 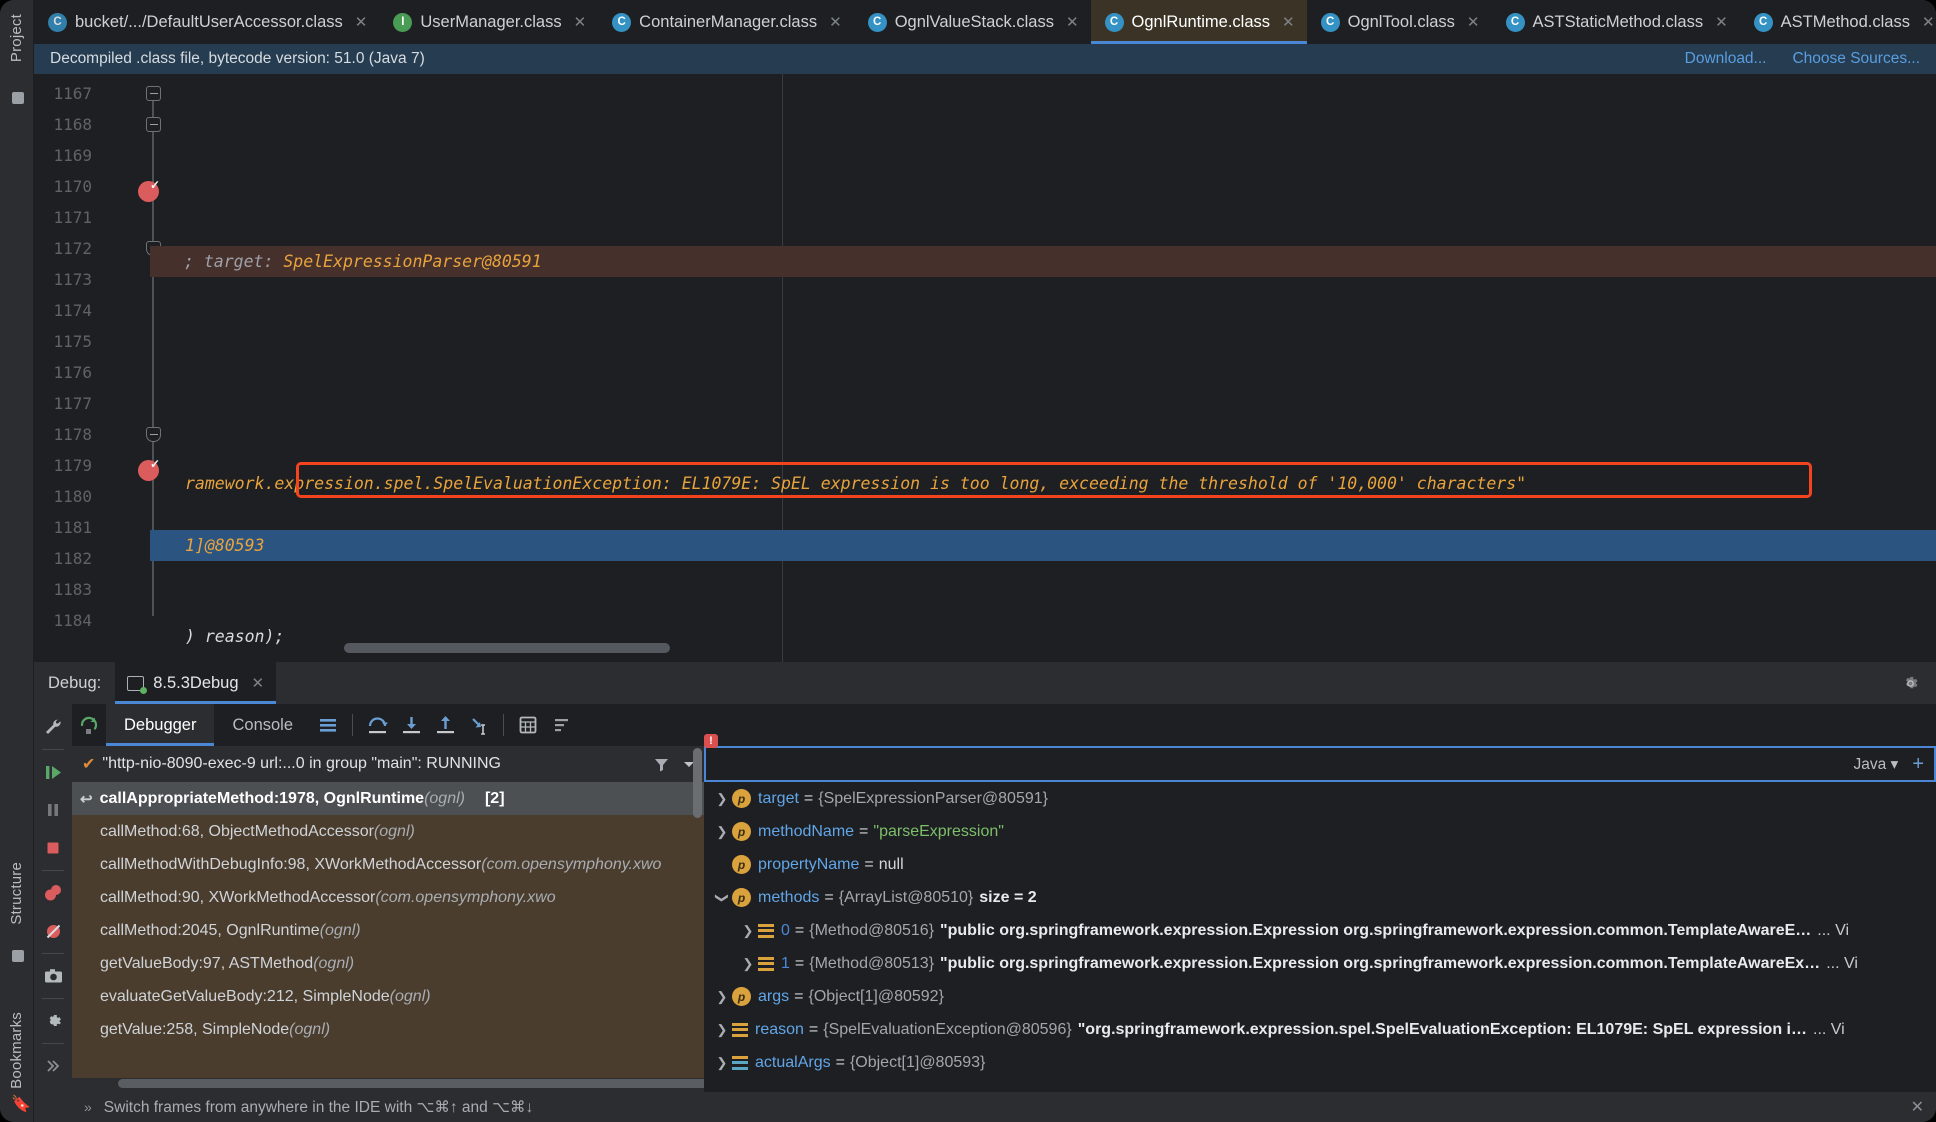 I want to click on stack-frame-row: getValue:258, SimpleNode (ognl), so click(x=388, y=1029).